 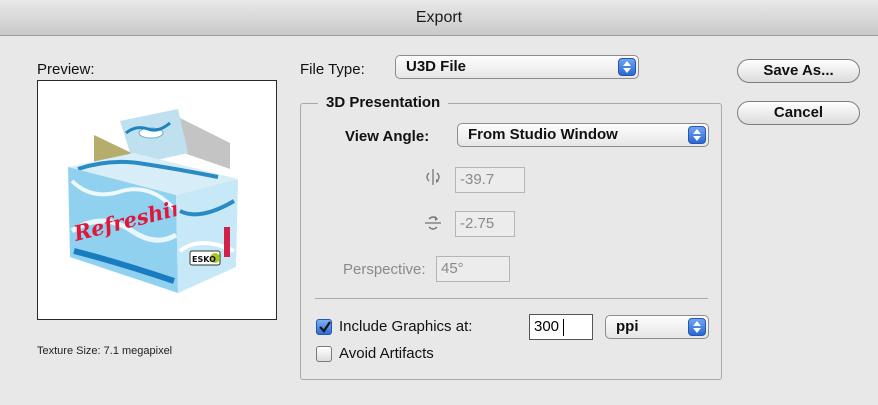 What do you see at coordinates (433, 223) in the screenshot?
I see `rotate-vertical-icon` at bounding box center [433, 223].